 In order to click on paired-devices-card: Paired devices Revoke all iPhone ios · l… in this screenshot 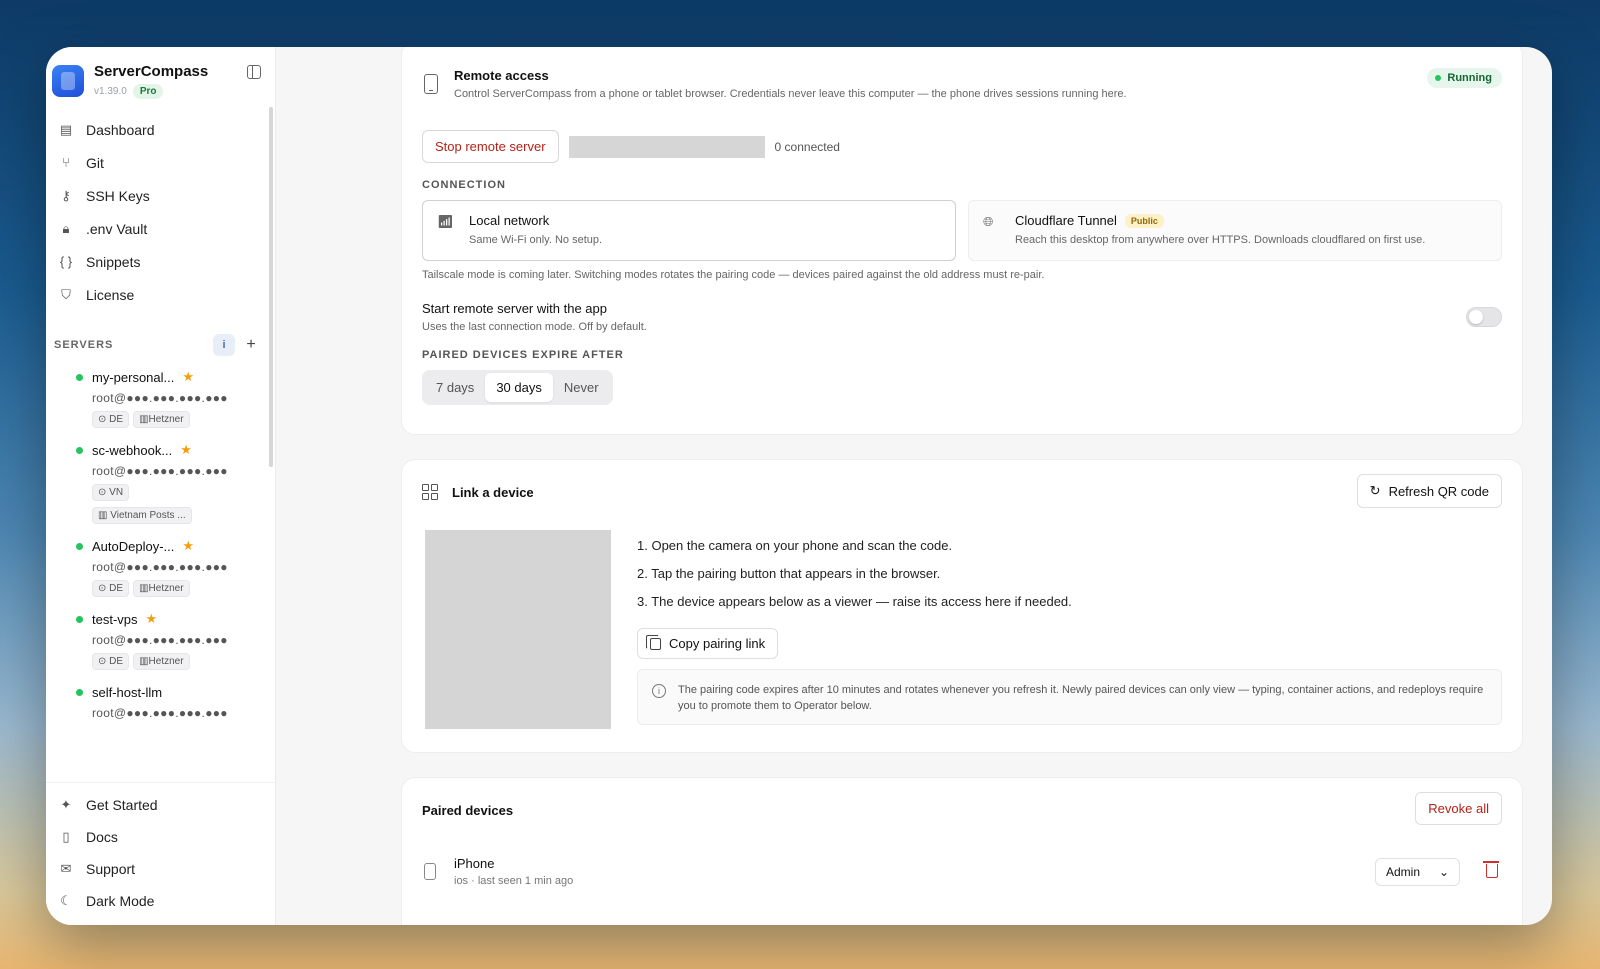, I will do `click(962, 851)`.